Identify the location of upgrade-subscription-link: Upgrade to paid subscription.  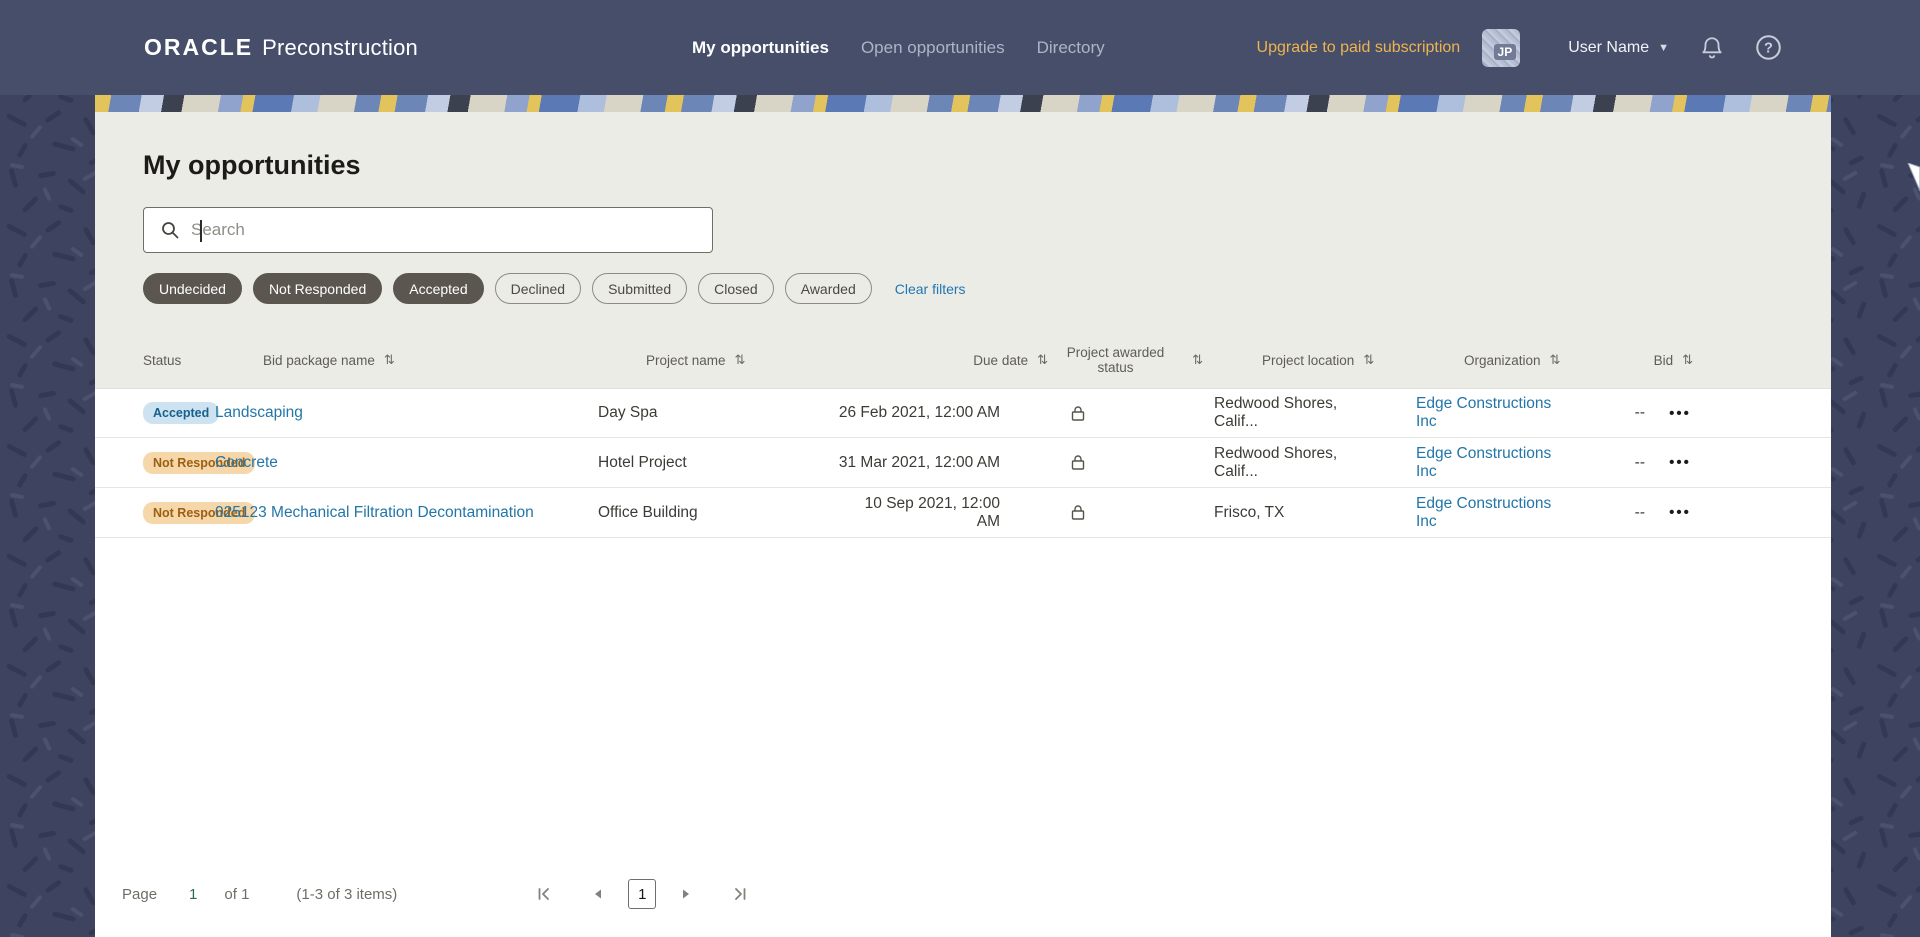
(1359, 48).